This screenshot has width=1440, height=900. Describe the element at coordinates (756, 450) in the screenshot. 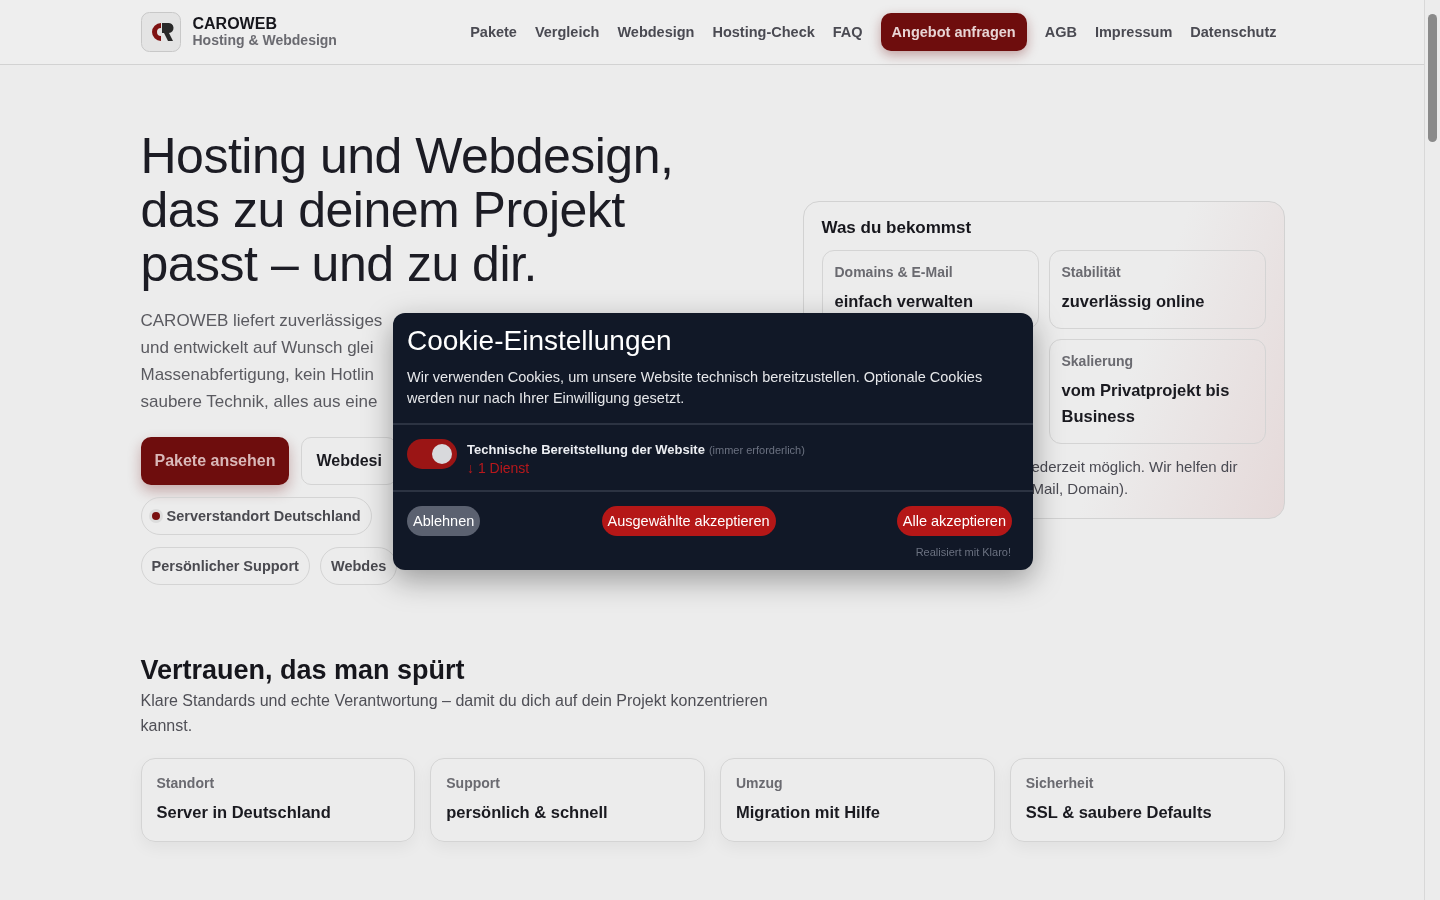

I see `service-note: (immer erforderlich)` at that location.